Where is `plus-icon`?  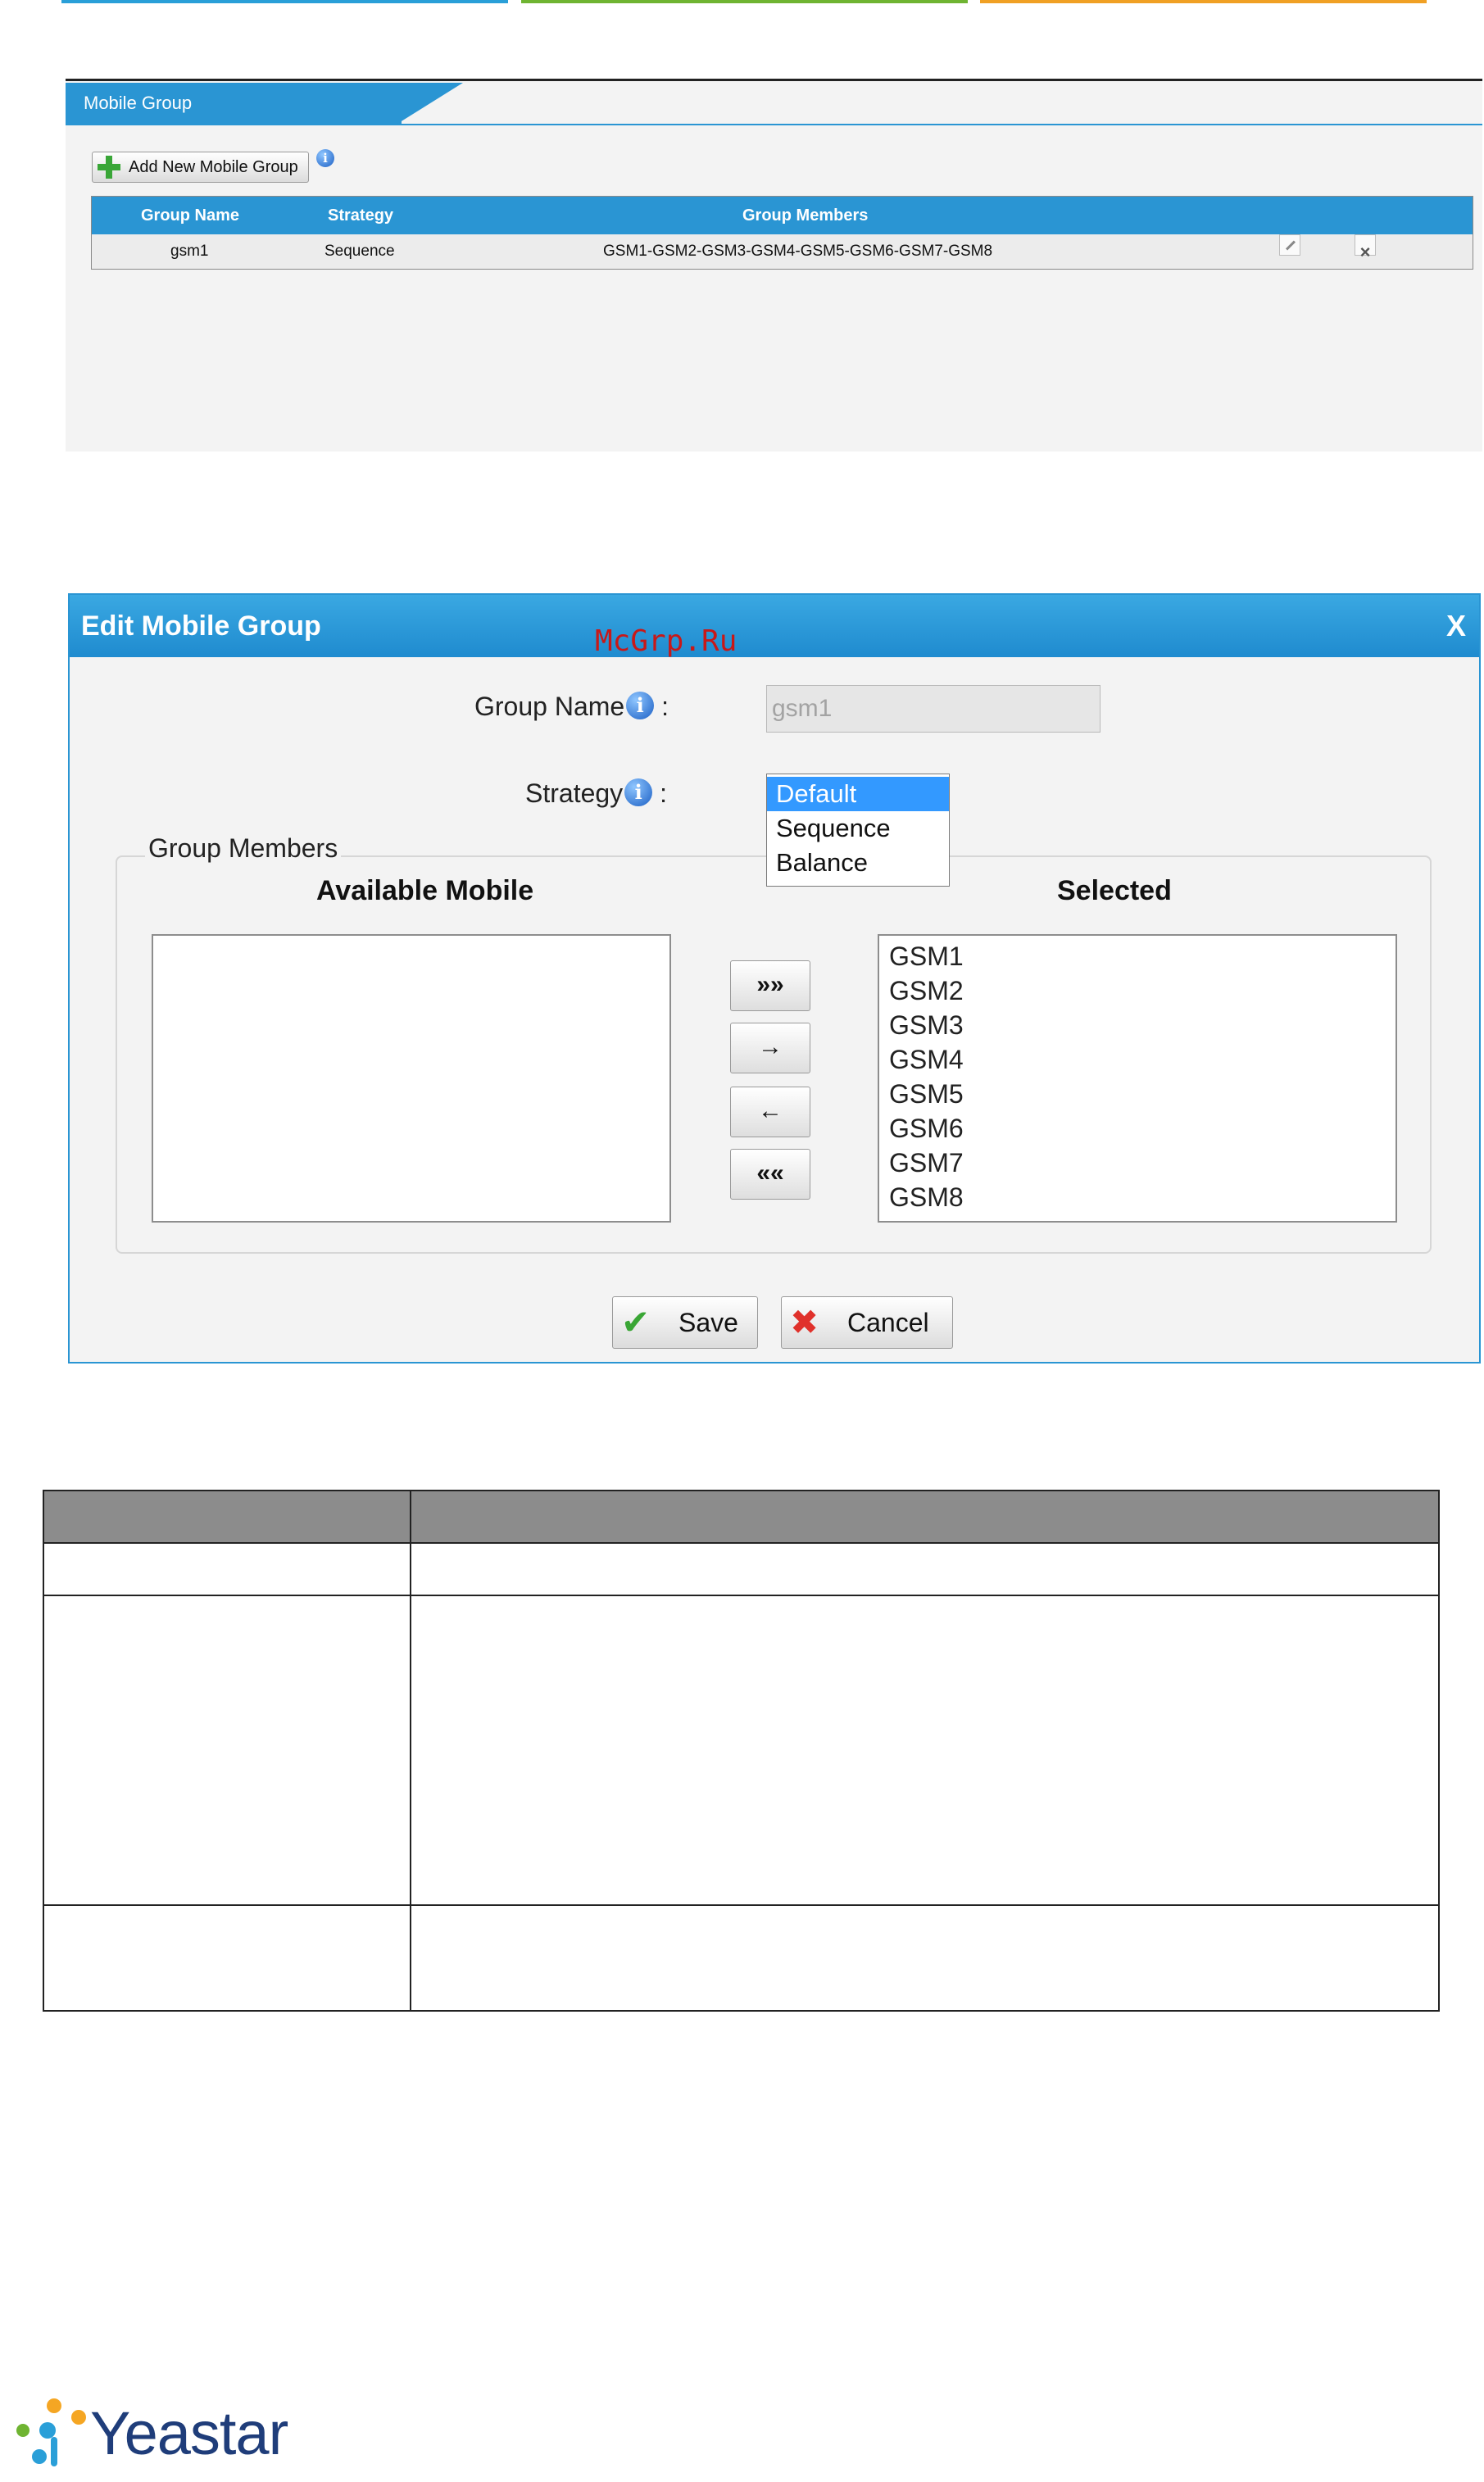
plus-icon is located at coordinates (109, 167).